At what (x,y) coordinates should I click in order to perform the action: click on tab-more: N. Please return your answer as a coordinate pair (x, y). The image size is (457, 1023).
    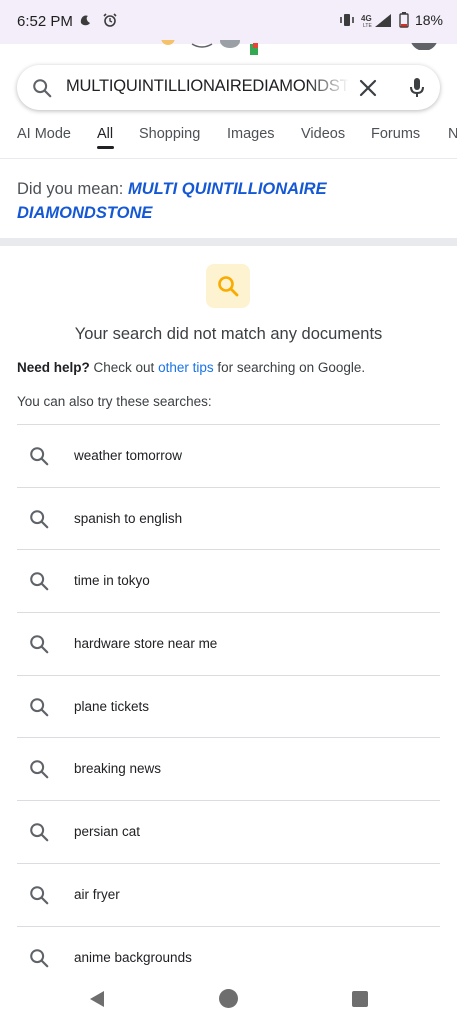
    Looking at the image, I should click on (452, 134).